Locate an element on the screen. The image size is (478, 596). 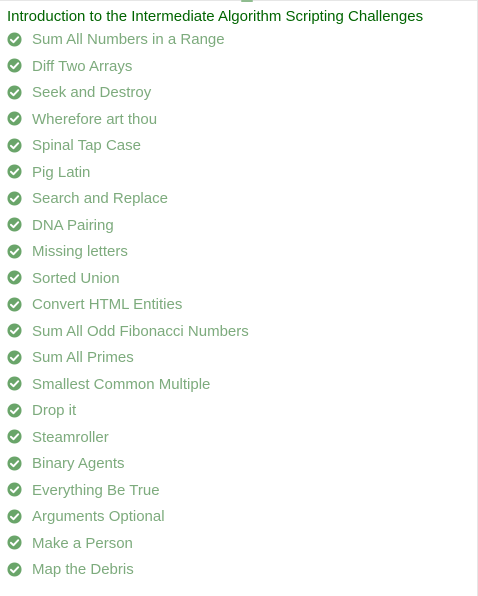
challenge-item: Sum All Primes is located at coordinates (242, 358).